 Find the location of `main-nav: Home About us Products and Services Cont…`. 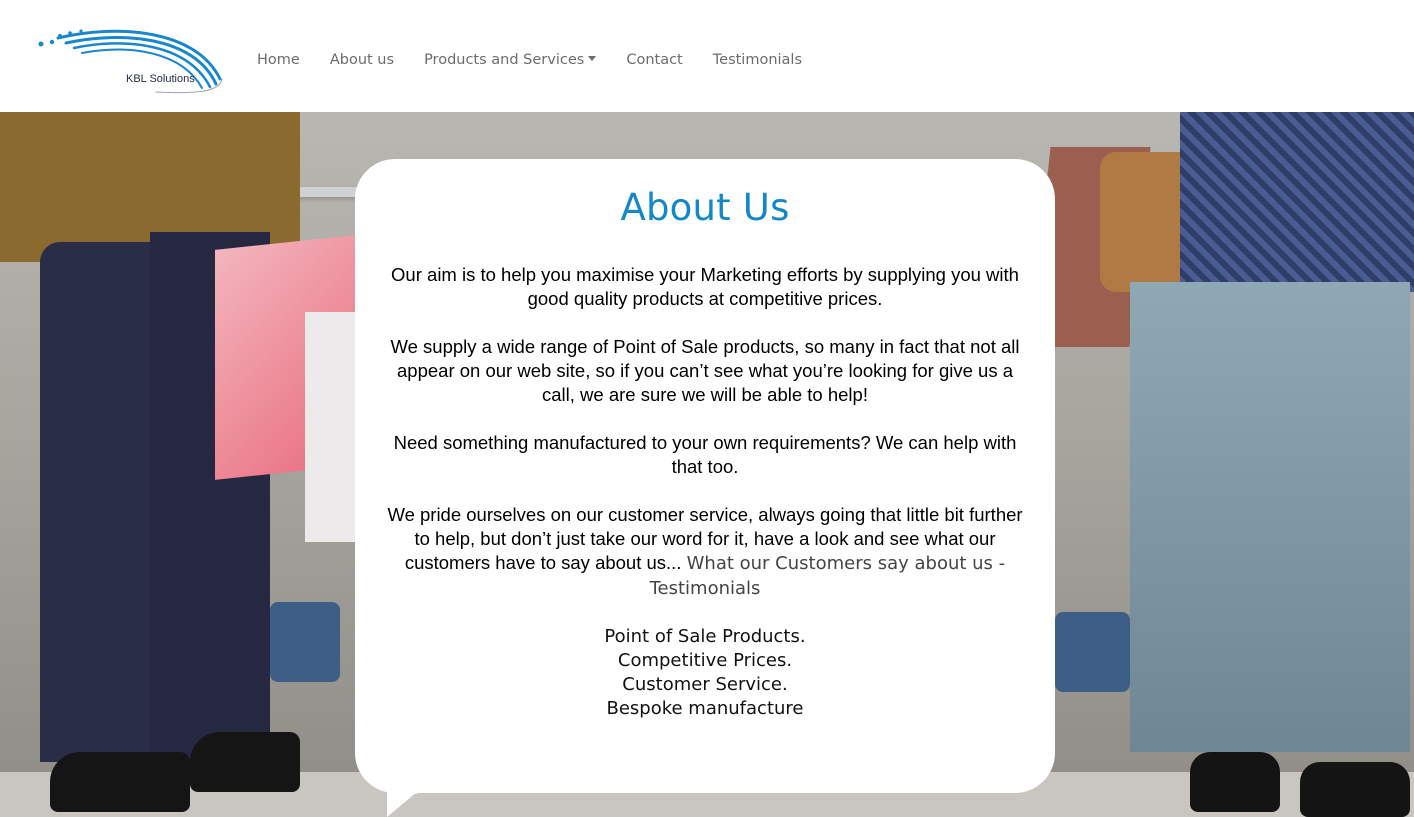

main-nav: Home About us Products and Services Cont… is located at coordinates (544, 60).